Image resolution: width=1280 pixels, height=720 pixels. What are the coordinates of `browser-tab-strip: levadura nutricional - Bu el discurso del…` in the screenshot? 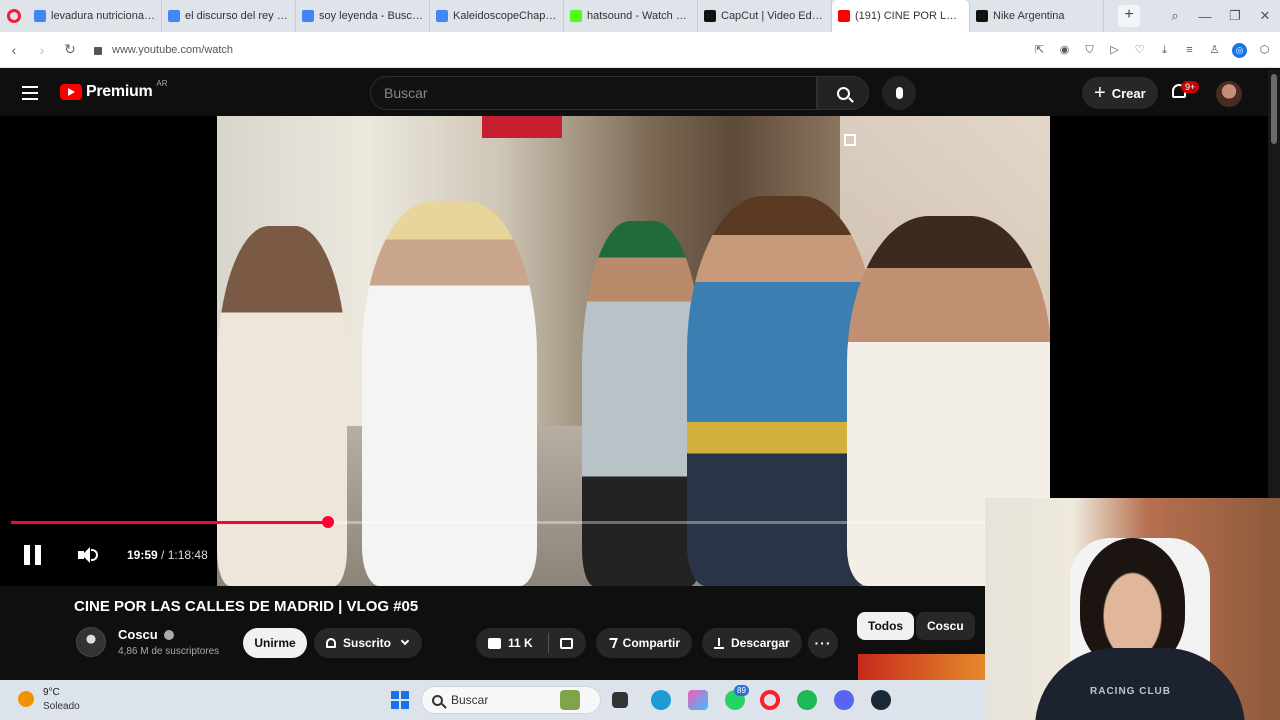 It's located at (640, 16).